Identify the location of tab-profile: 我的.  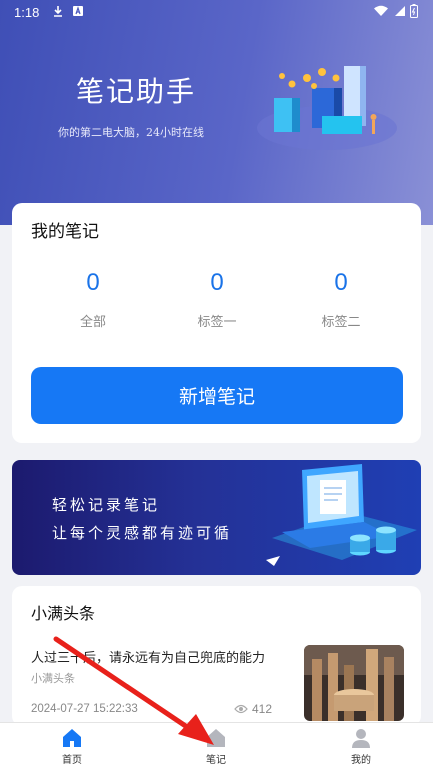
(361, 746).